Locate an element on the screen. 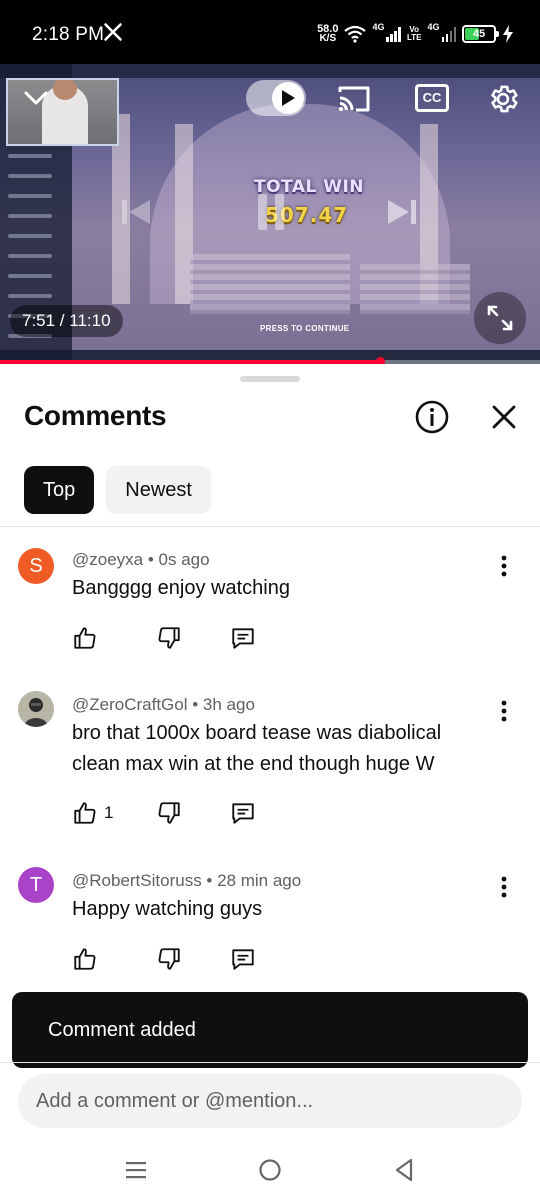  avatar-letter: T is located at coordinates (36, 885).